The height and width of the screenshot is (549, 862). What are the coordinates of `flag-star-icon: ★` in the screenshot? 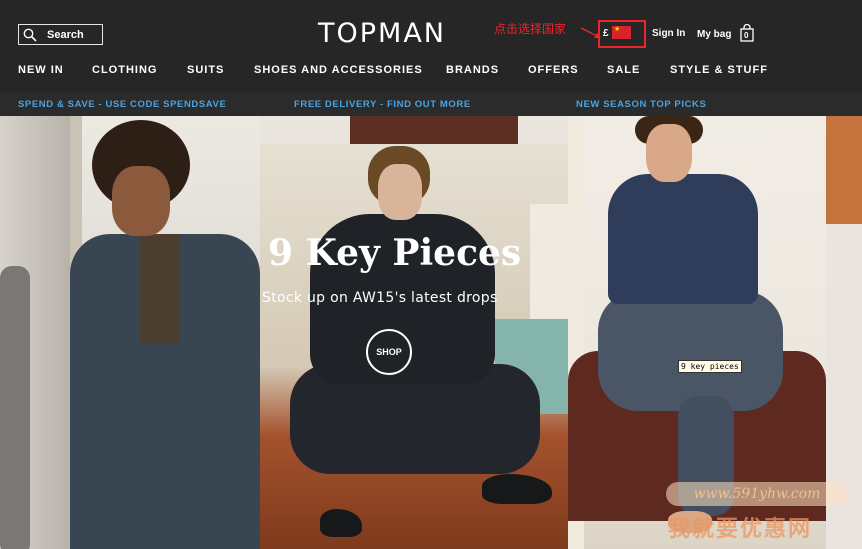 It's located at (617, 29).